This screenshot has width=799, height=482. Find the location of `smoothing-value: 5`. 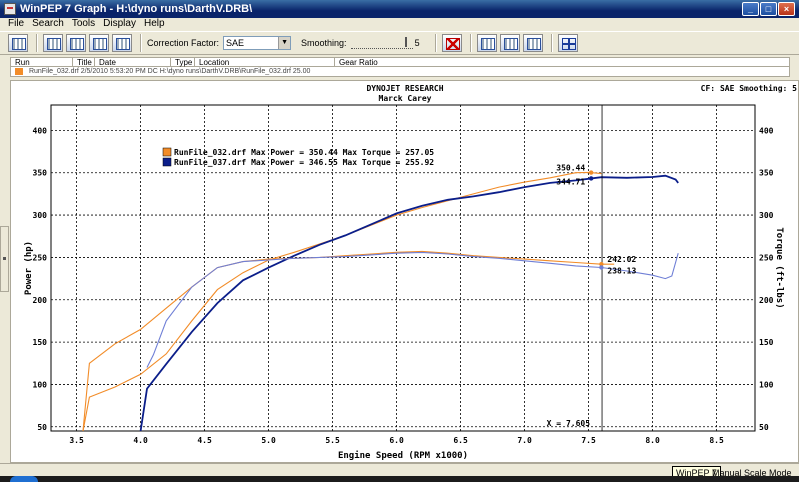

smoothing-value: 5 is located at coordinates (417, 43).